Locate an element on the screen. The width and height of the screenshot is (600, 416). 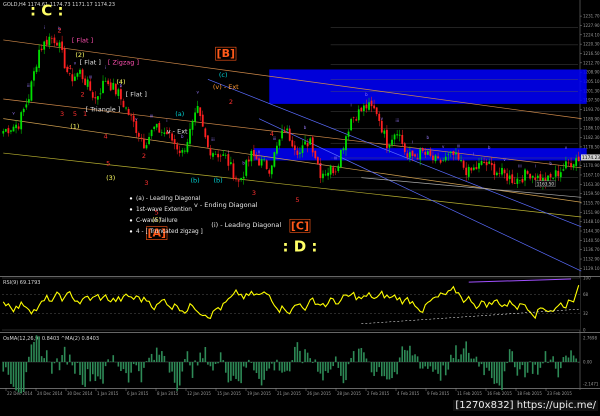
price-tick-label: 1212.70 is located at coordinates (591, 62).